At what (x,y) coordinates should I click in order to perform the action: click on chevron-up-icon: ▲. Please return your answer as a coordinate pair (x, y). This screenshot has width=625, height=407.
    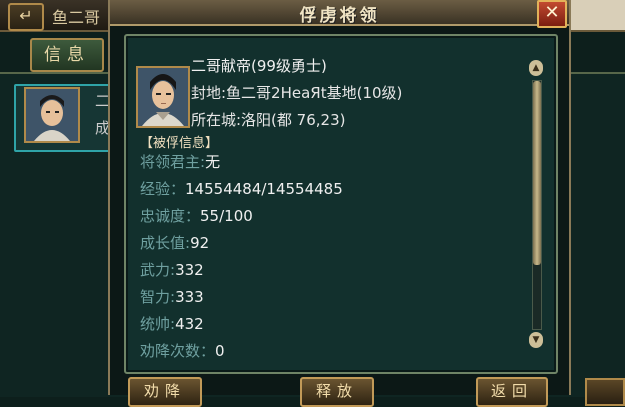
    Looking at the image, I should click on (536, 68).